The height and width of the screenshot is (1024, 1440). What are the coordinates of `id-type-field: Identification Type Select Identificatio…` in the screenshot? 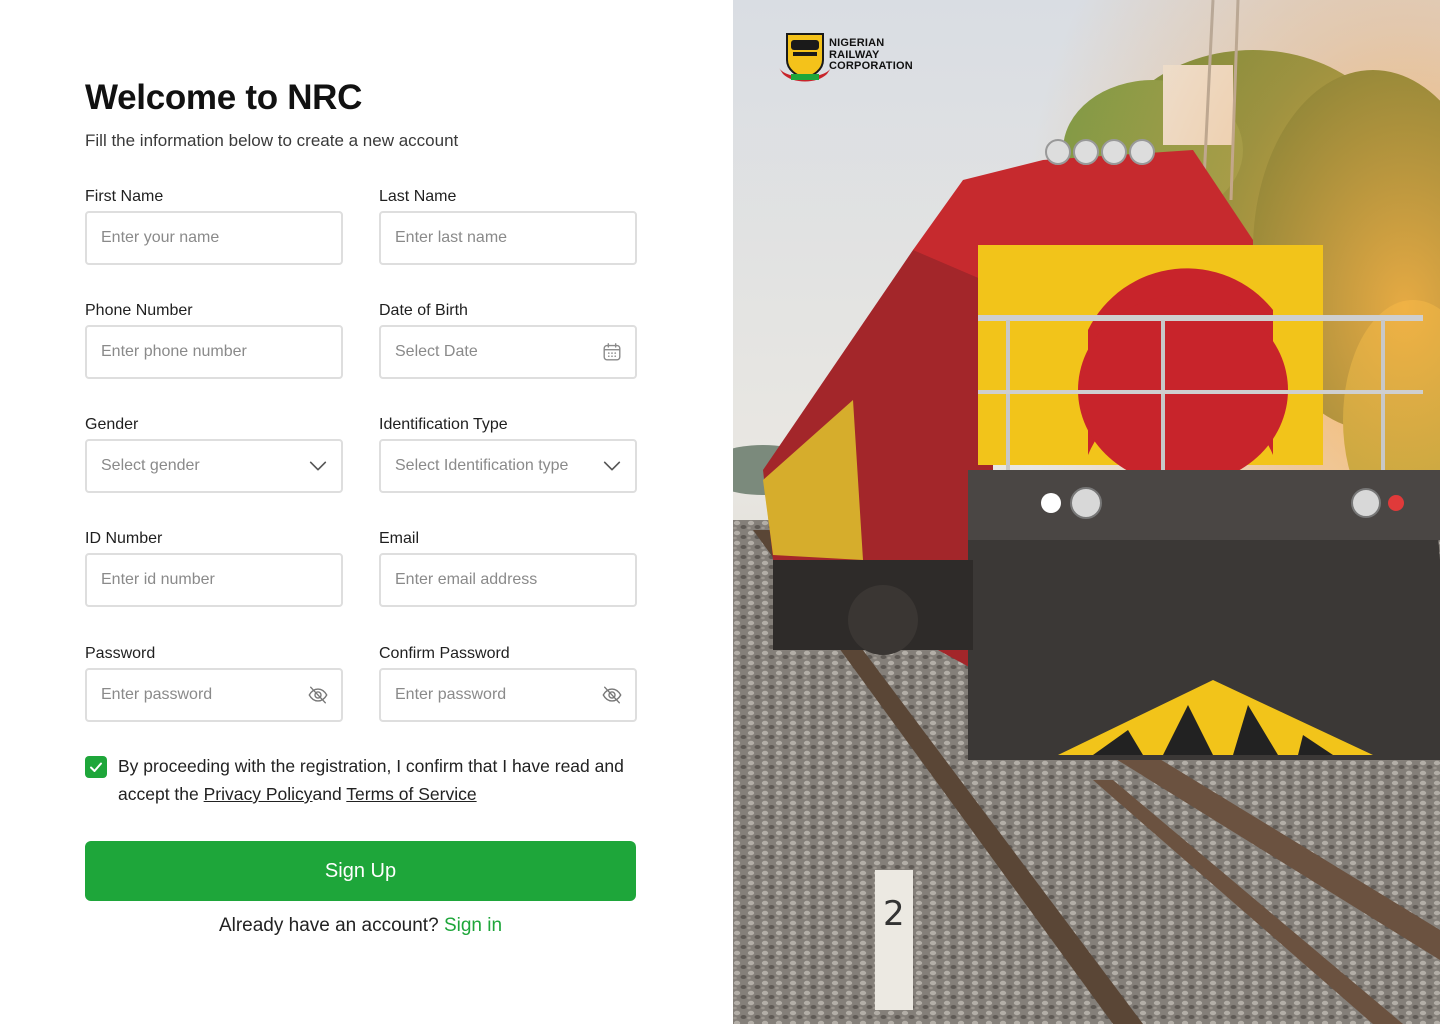 It's located at (508, 453).